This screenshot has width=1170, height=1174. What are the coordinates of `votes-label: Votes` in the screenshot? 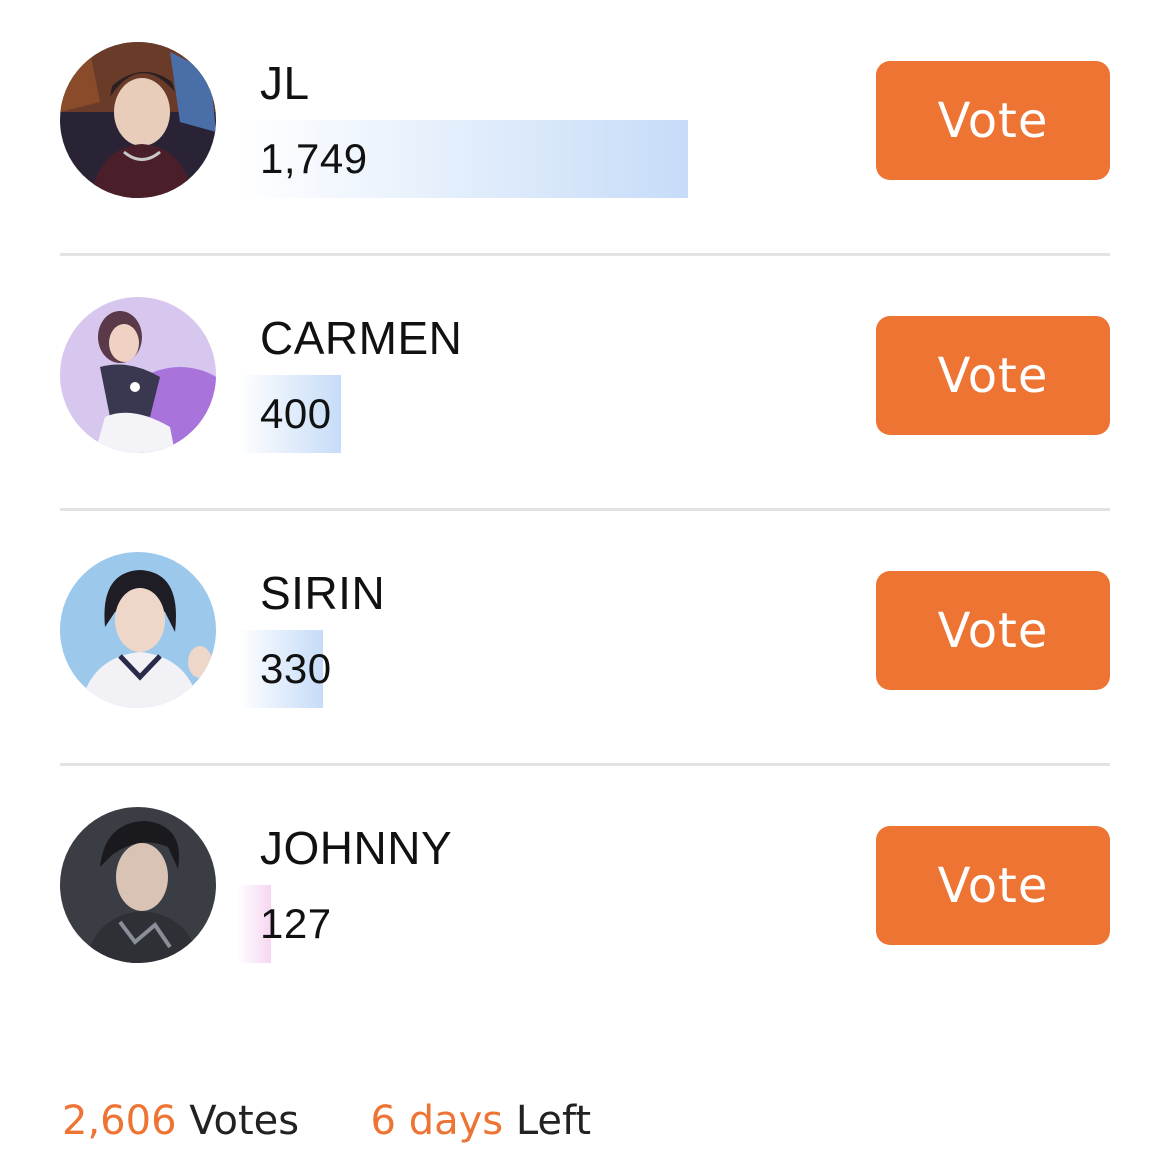 It's located at (244, 1121).